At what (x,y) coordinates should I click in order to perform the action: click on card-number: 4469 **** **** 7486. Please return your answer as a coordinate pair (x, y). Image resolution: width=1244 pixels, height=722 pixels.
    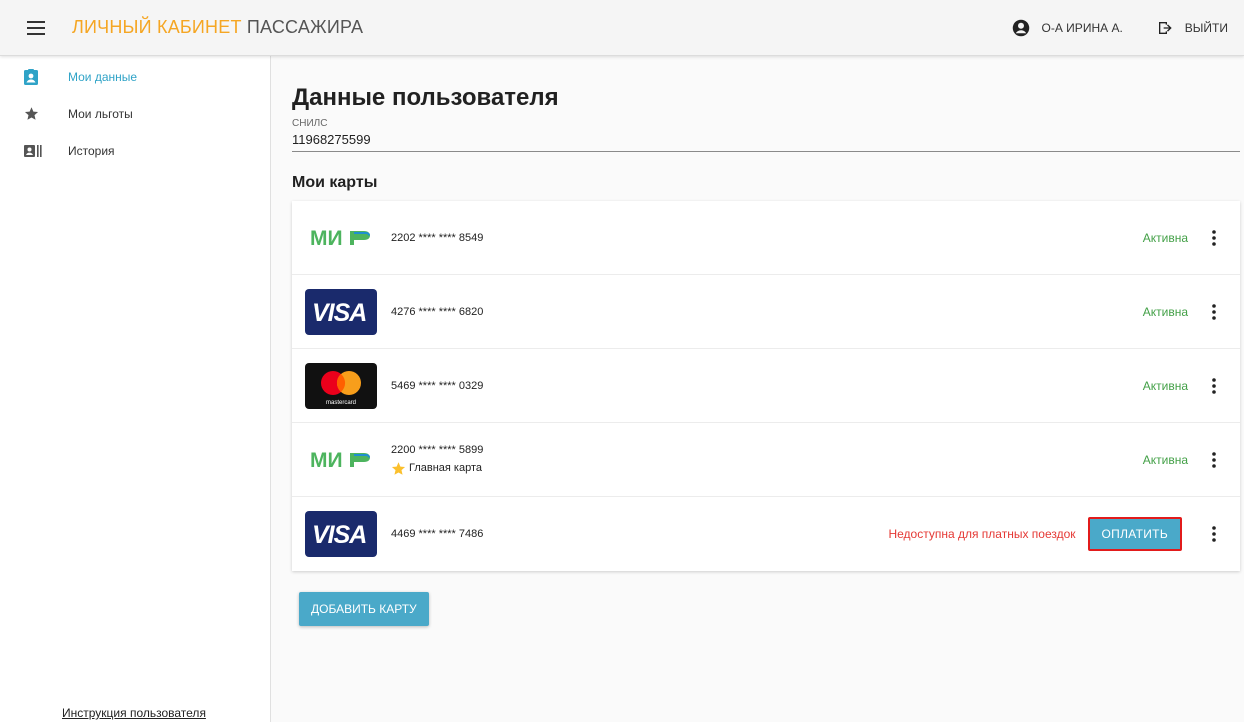
    Looking at the image, I should click on (437, 534).